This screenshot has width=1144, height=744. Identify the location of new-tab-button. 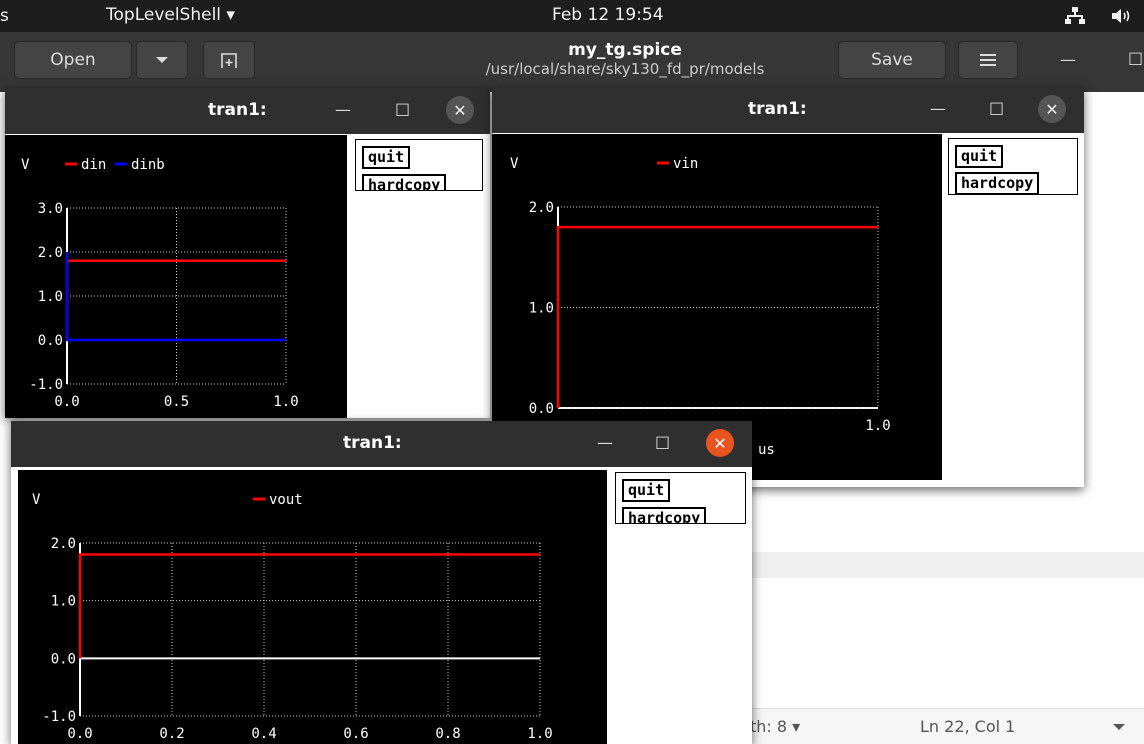
(229, 60).